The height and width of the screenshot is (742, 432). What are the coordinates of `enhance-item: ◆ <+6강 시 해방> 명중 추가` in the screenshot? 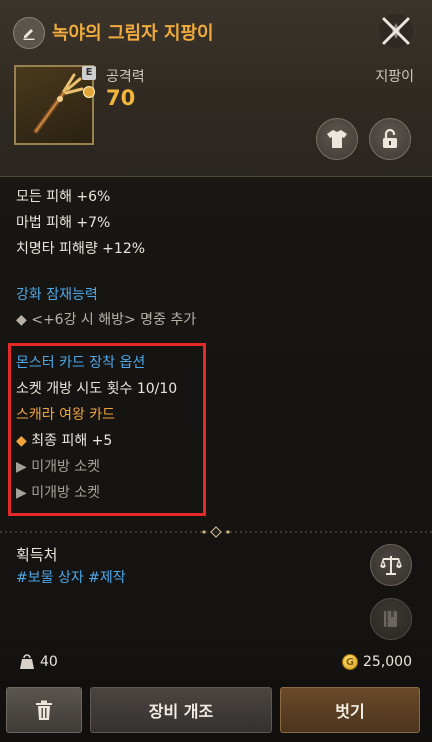 It's located at (106, 320).